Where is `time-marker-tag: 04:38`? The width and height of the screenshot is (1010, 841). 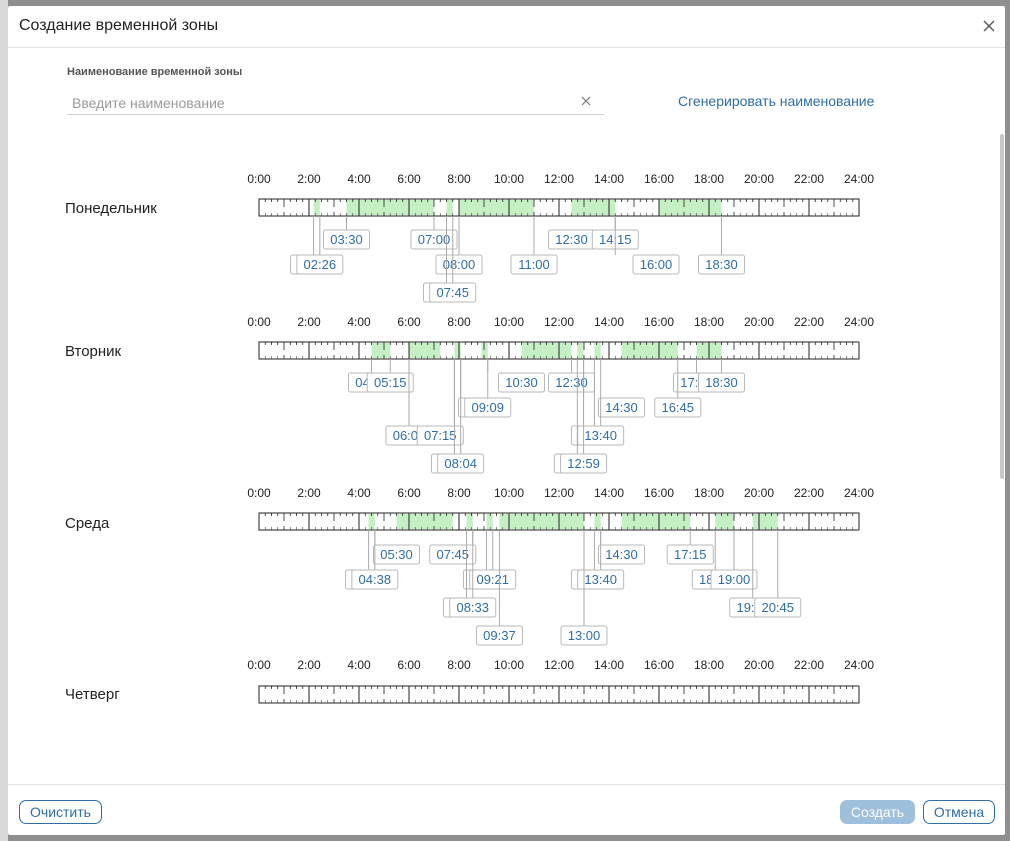
time-marker-tag: 04:38 is located at coordinates (375, 579).